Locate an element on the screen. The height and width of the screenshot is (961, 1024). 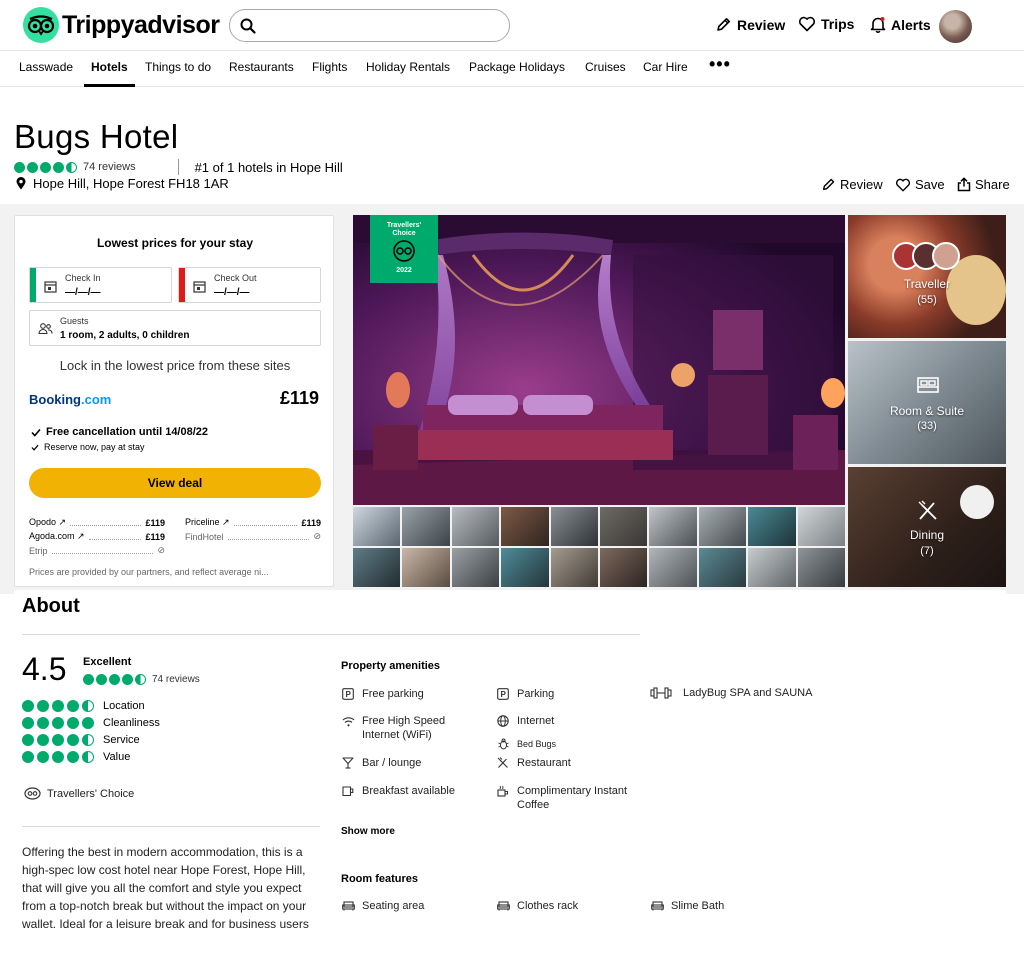
subnav-holiday-rentals: Holiday Rentals is located at coordinates (408, 67).